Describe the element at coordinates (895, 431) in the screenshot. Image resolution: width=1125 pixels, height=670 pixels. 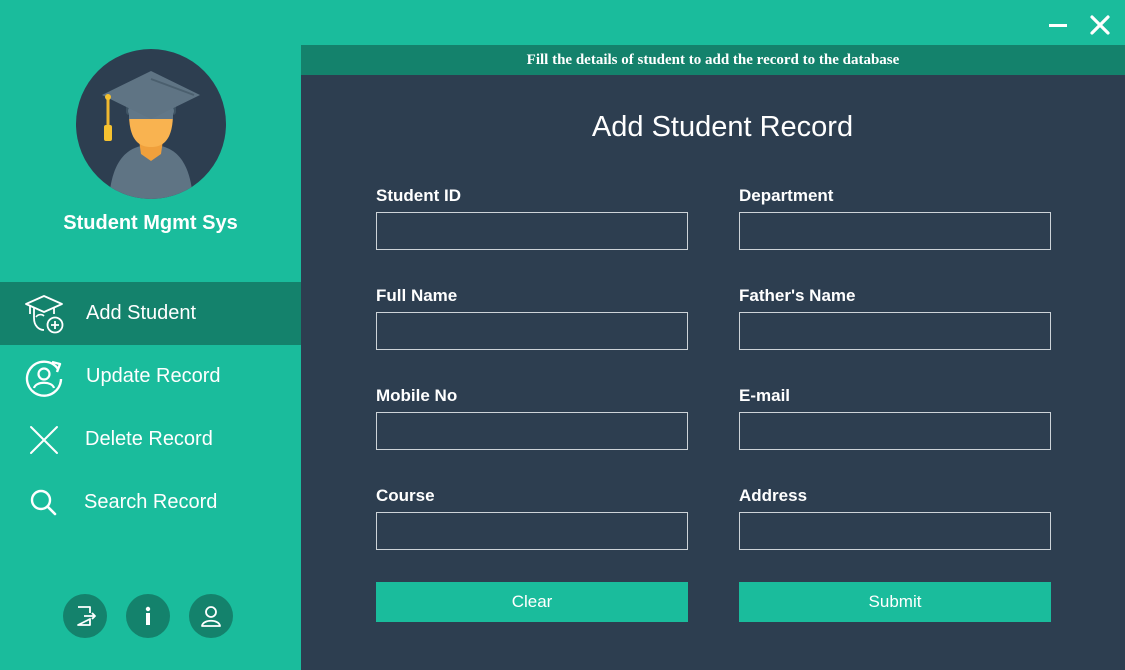
I see `email-field` at that location.